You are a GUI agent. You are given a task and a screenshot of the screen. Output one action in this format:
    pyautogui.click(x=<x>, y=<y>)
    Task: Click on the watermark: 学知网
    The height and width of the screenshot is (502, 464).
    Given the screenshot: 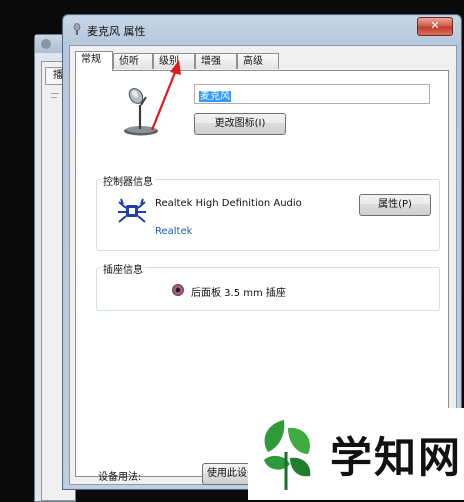 What is the action you would take?
    pyautogui.click(x=356, y=454)
    